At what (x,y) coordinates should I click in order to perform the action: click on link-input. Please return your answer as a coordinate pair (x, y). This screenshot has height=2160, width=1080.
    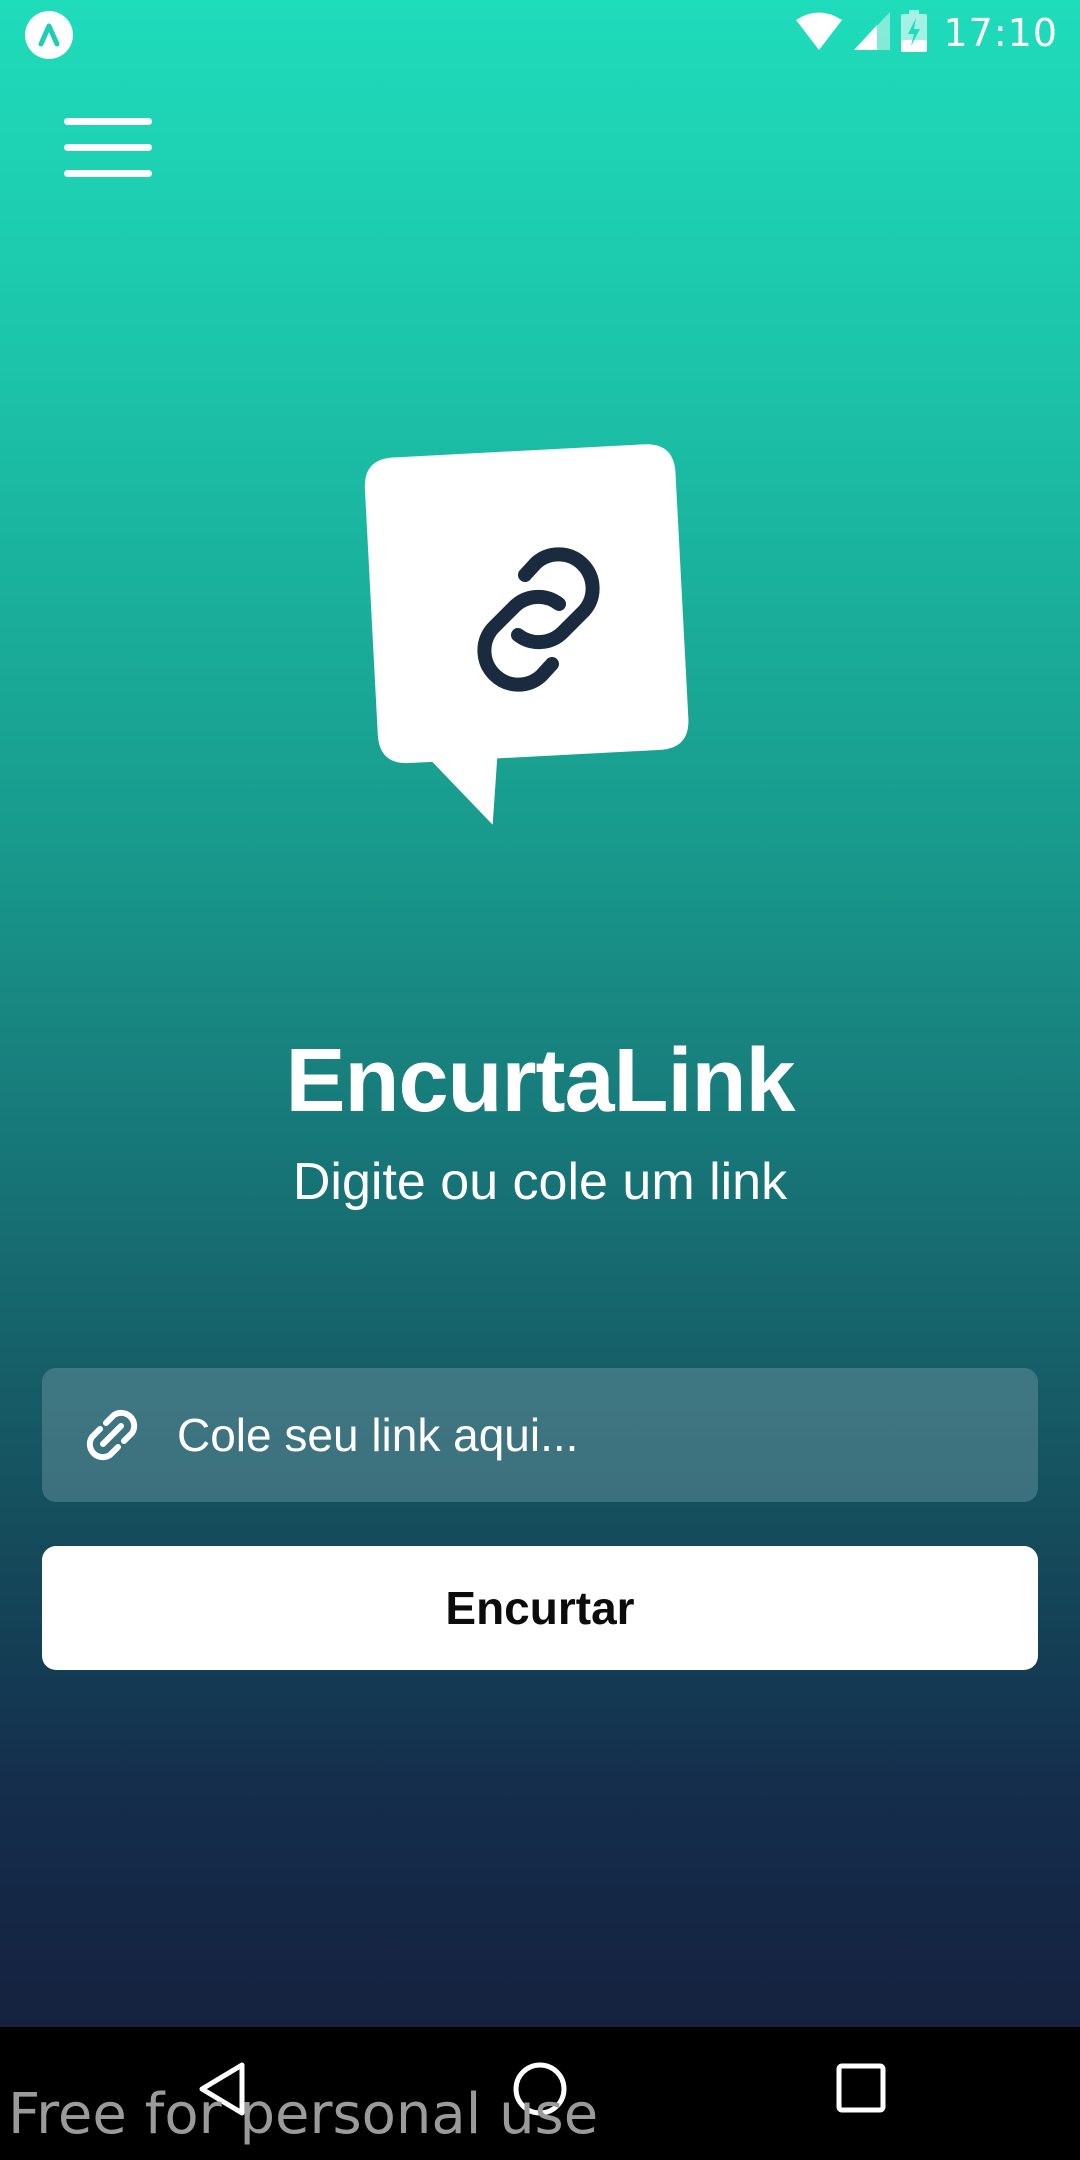
    Looking at the image, I should click on (587, 1435).